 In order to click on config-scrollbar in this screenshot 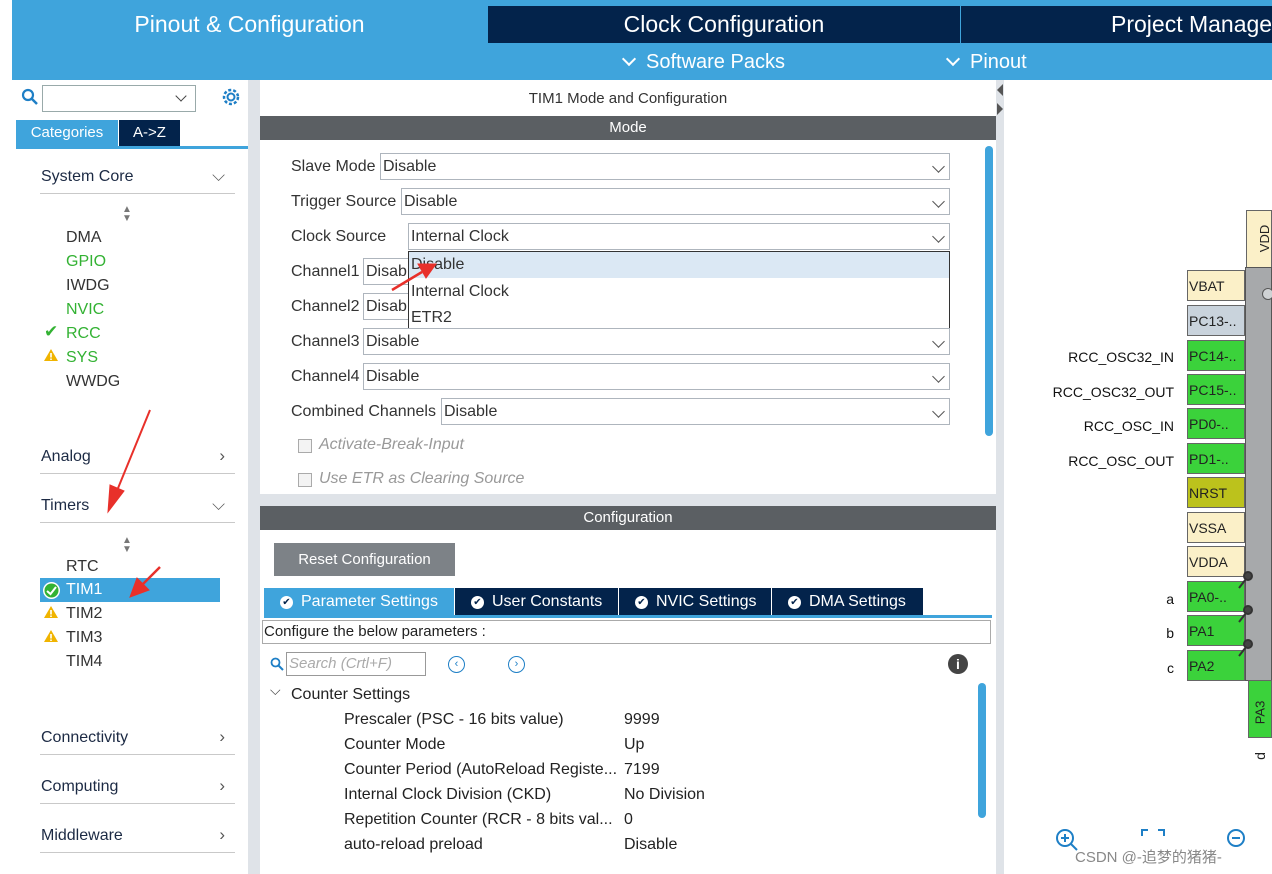, I will do `click(982, 750)`.